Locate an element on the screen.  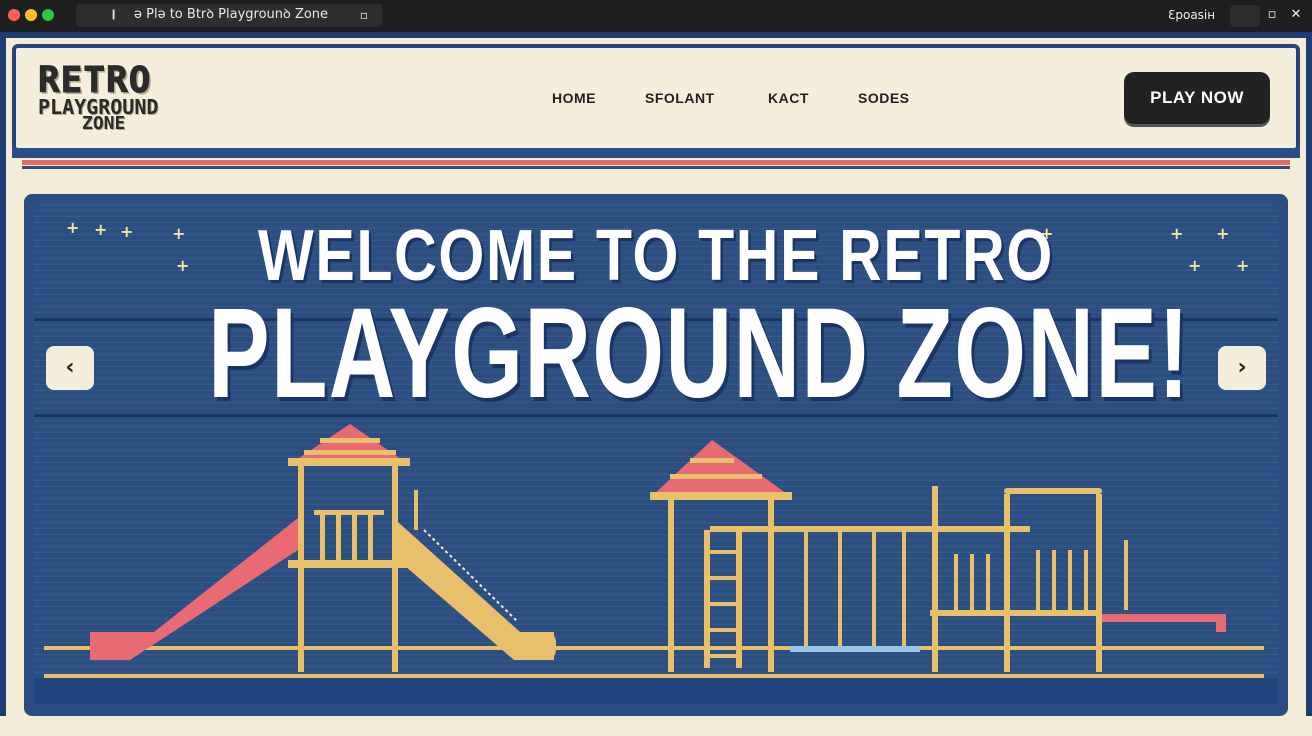
nav-item-2: SFOLANT is located at coordinates (680, 98).